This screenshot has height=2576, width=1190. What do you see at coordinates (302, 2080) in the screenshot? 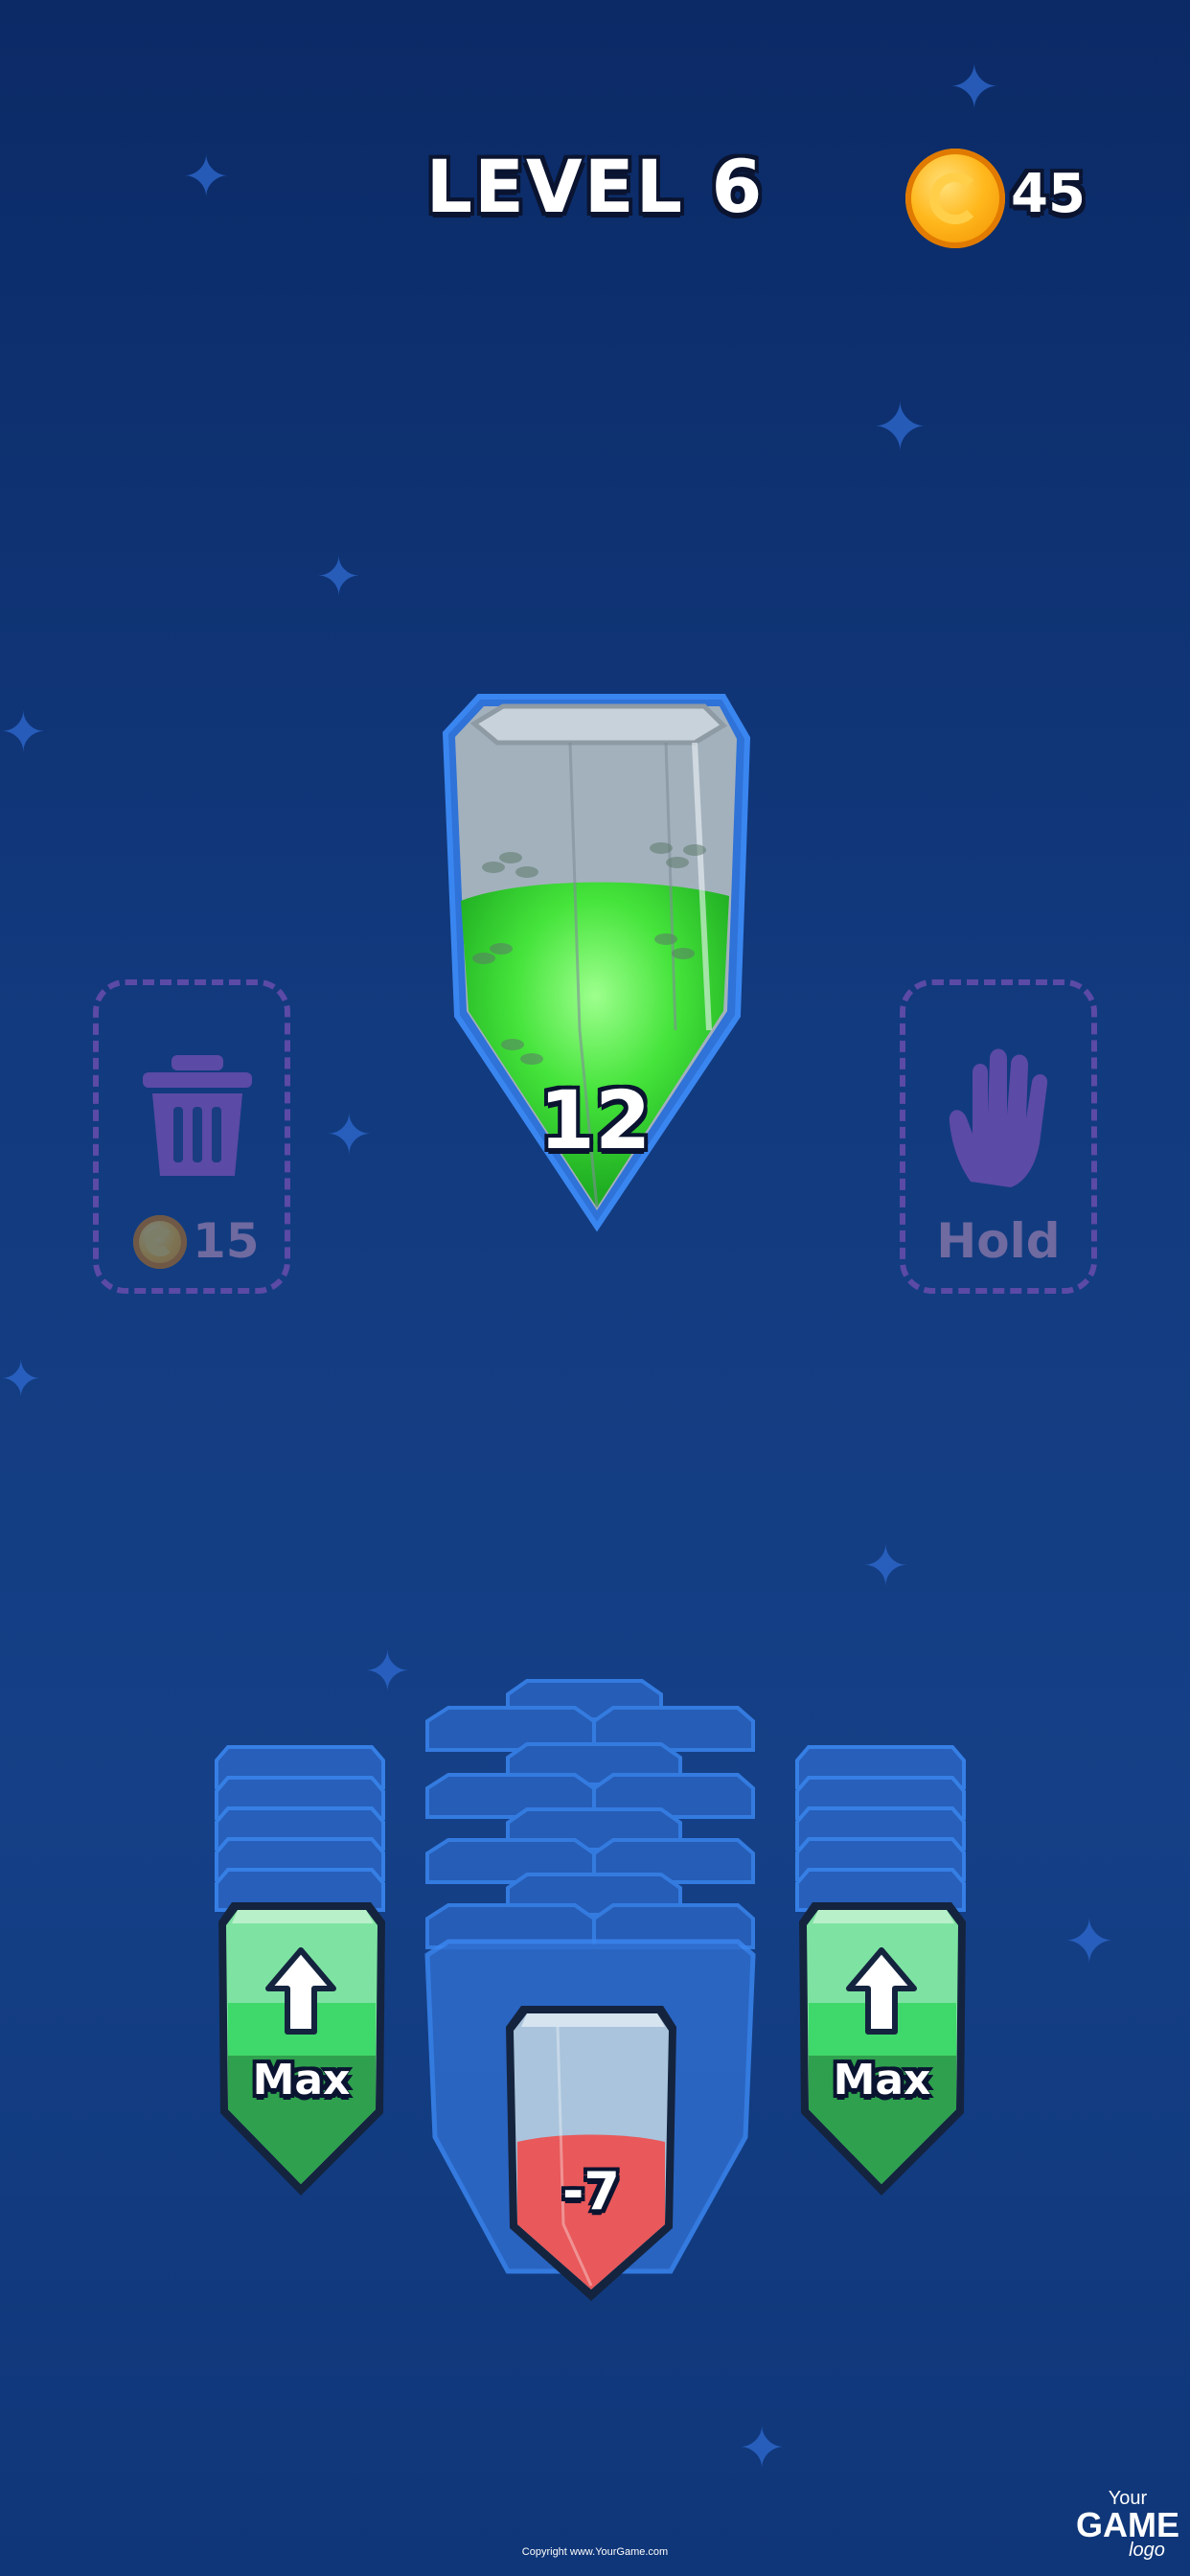
I see `left-max-label: Max` at bounding box center [302, 2080].